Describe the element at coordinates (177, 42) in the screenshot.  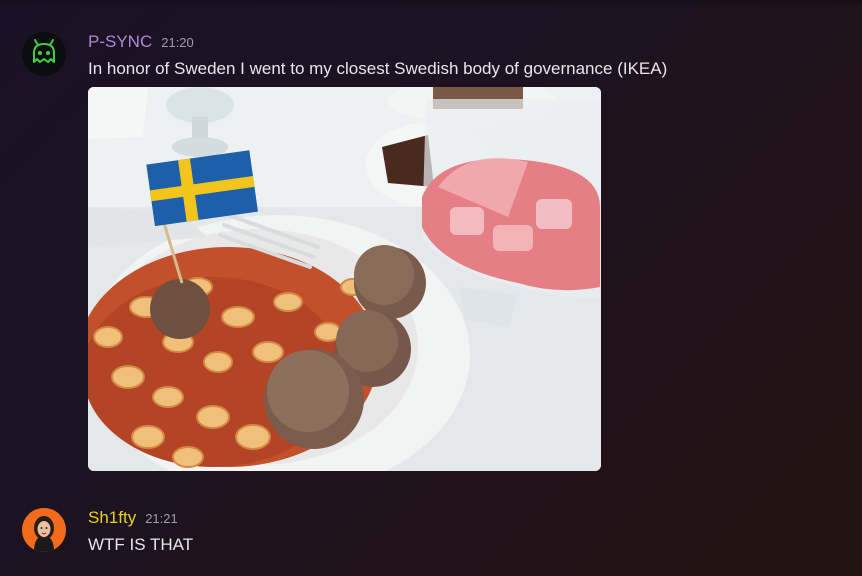
I see `timestamp: 21:20` at that location.